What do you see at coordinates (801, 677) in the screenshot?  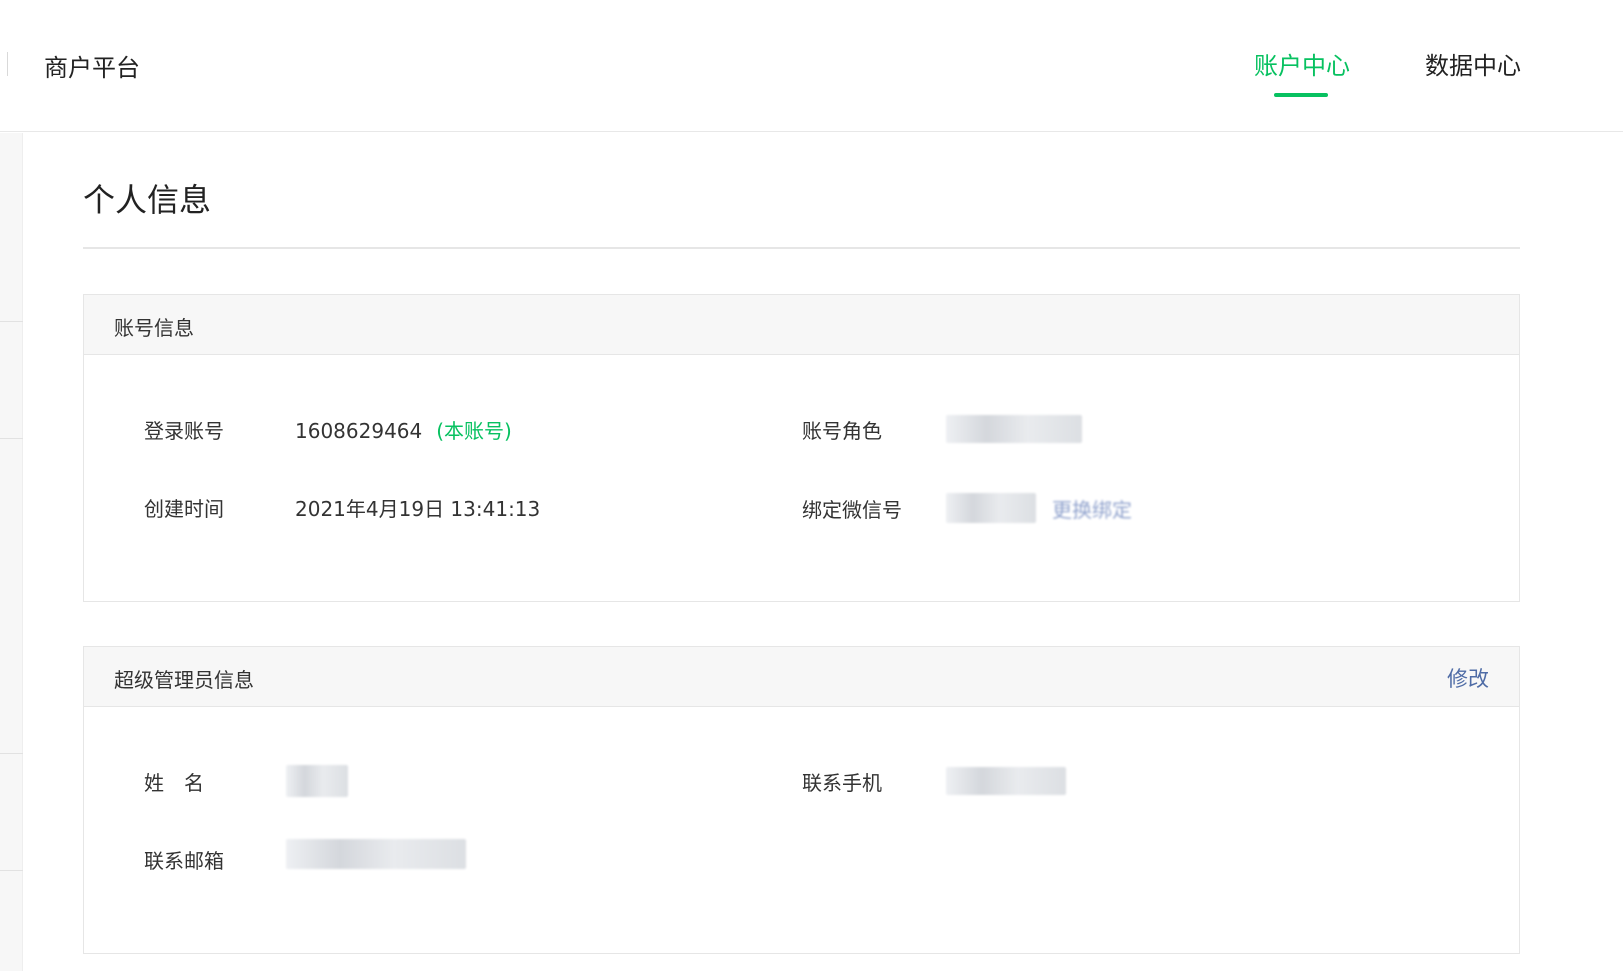 I see `panel-header: 超级管理员信息 修改` at bounding box center [801, 677].